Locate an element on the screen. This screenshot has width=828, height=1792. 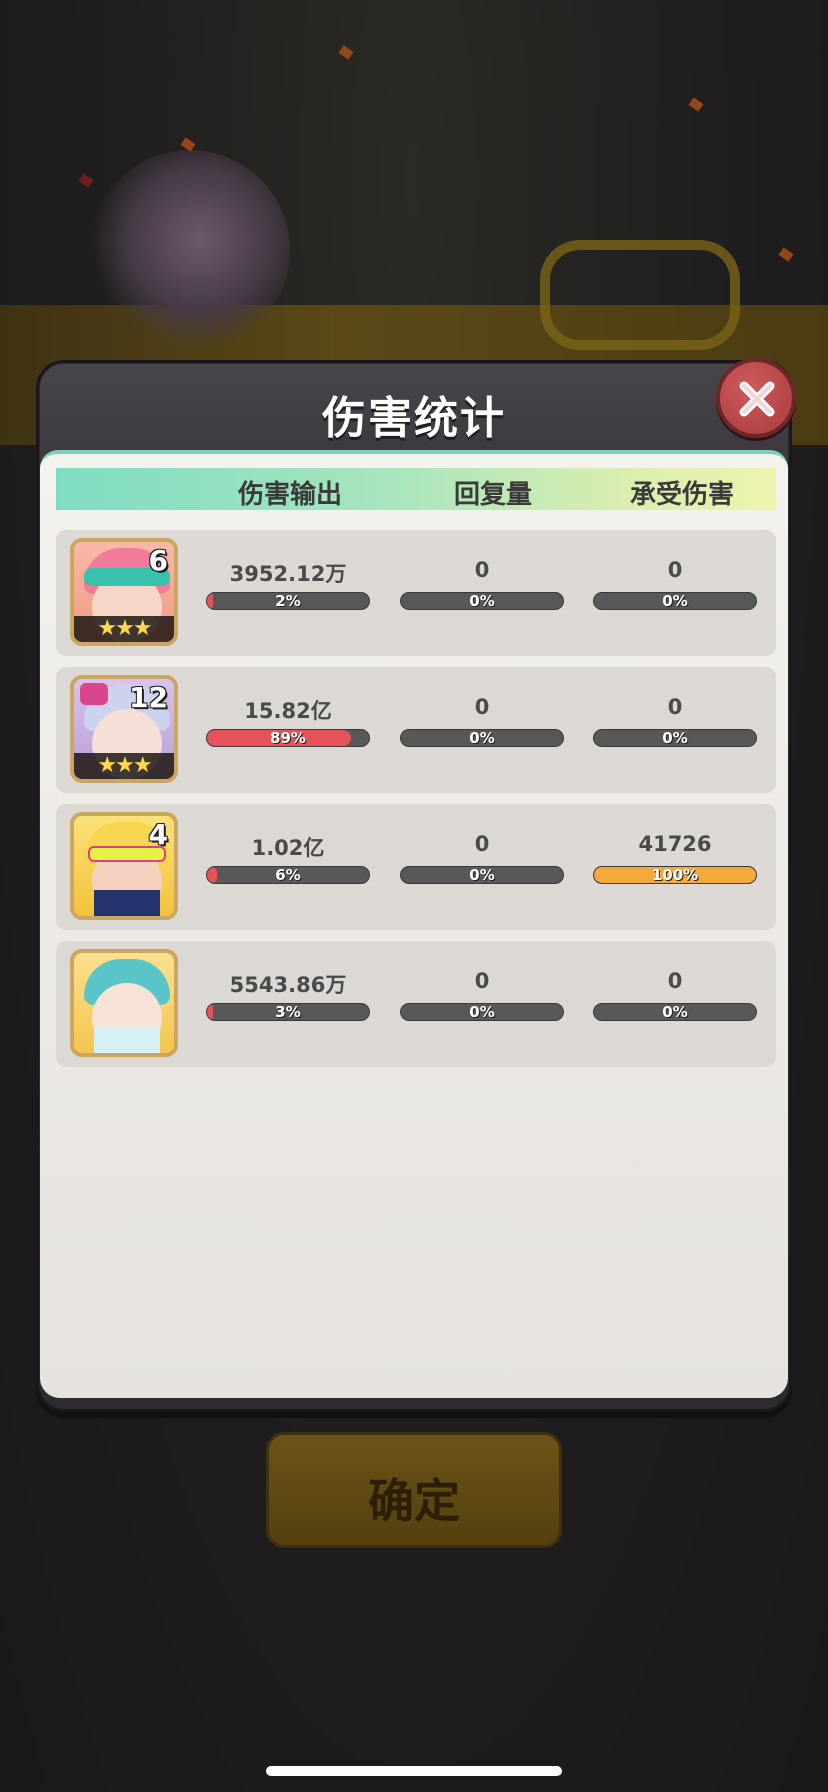
close-icon is located at coordinates (757, 399).